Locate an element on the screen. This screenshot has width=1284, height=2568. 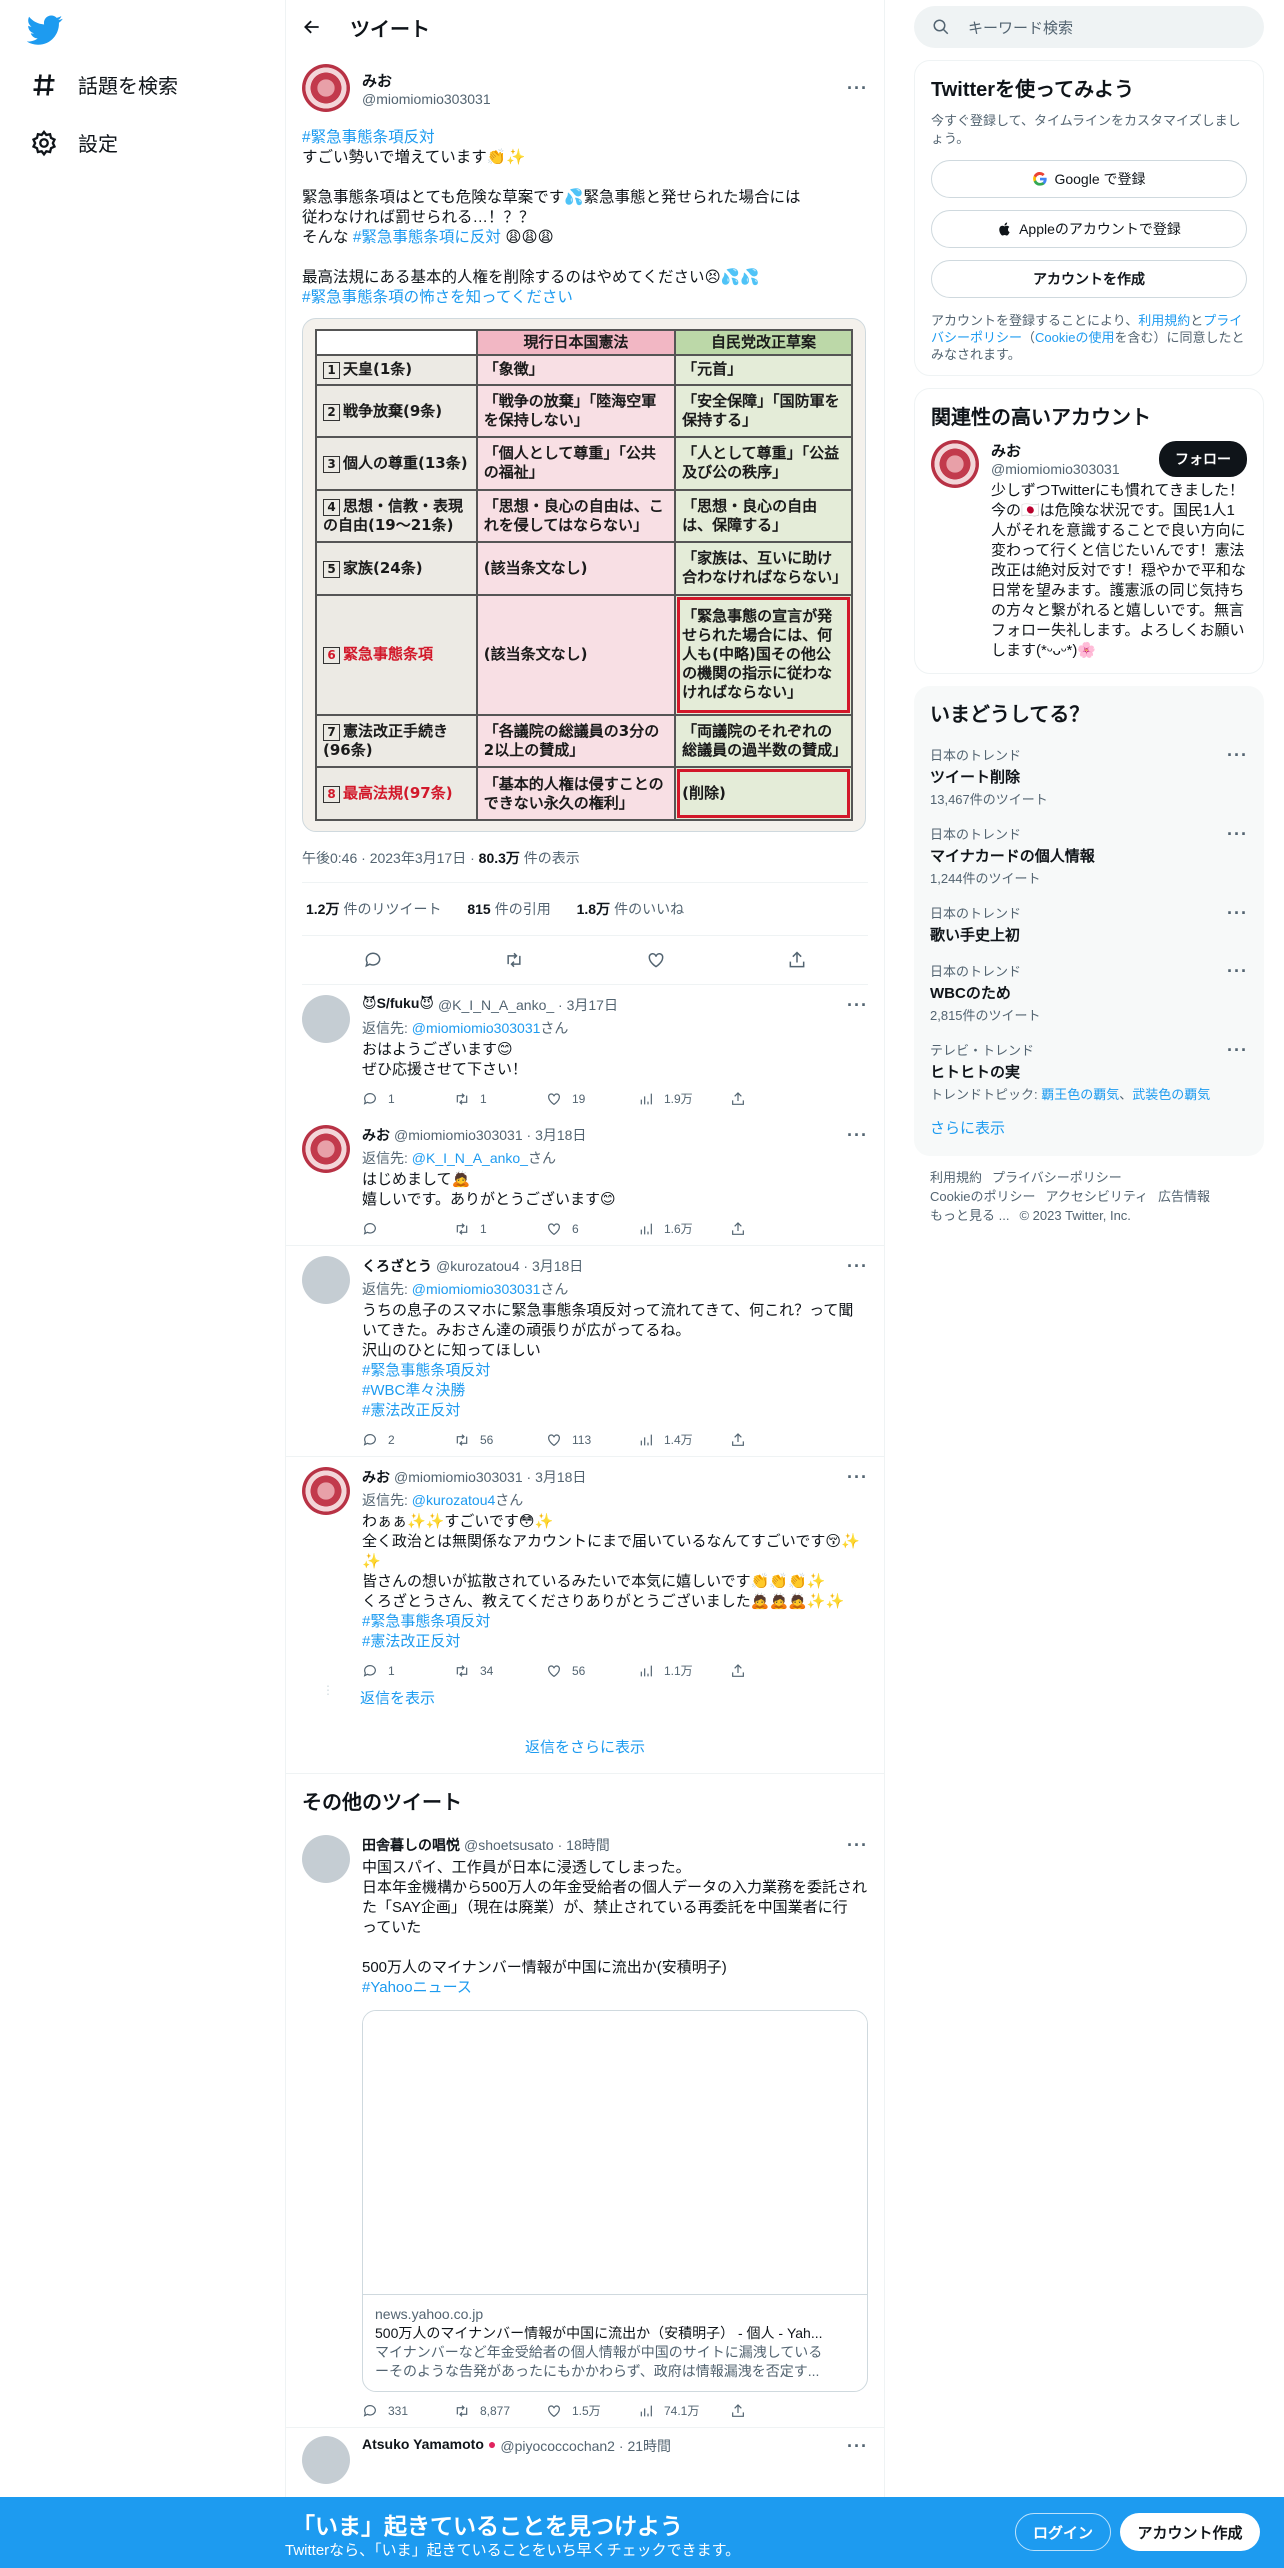
author-handle: @piyococcochan2 is located at coordinates (557, 2446).